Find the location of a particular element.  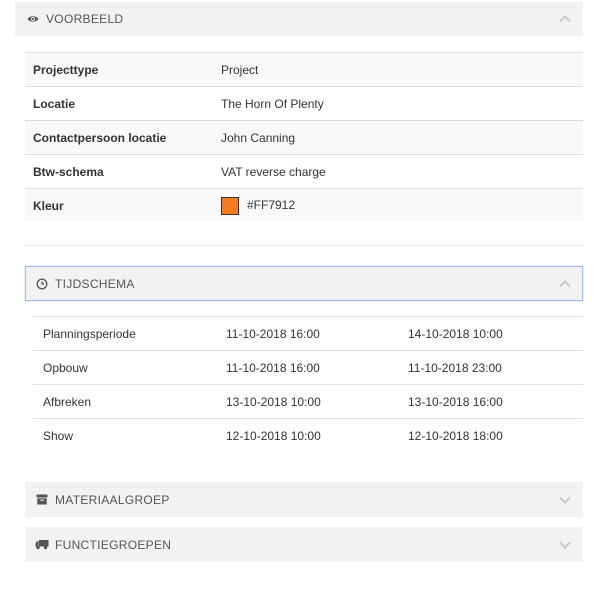

table-row: Projecttype Project is located at coordinates (304, 69).